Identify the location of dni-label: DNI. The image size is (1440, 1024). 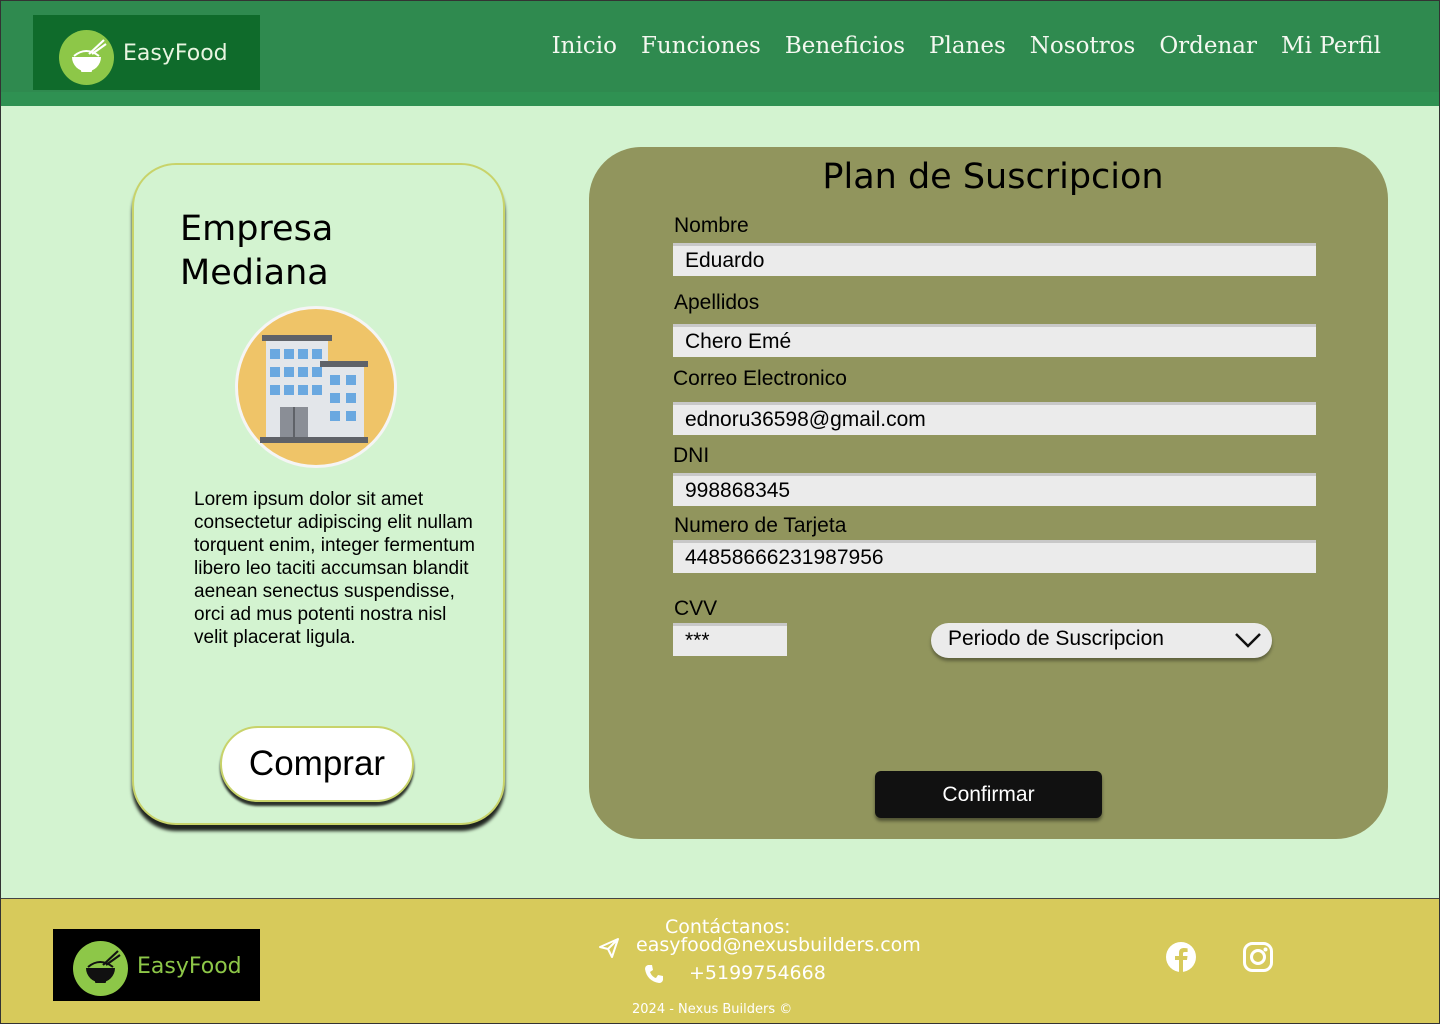
(691, 455).